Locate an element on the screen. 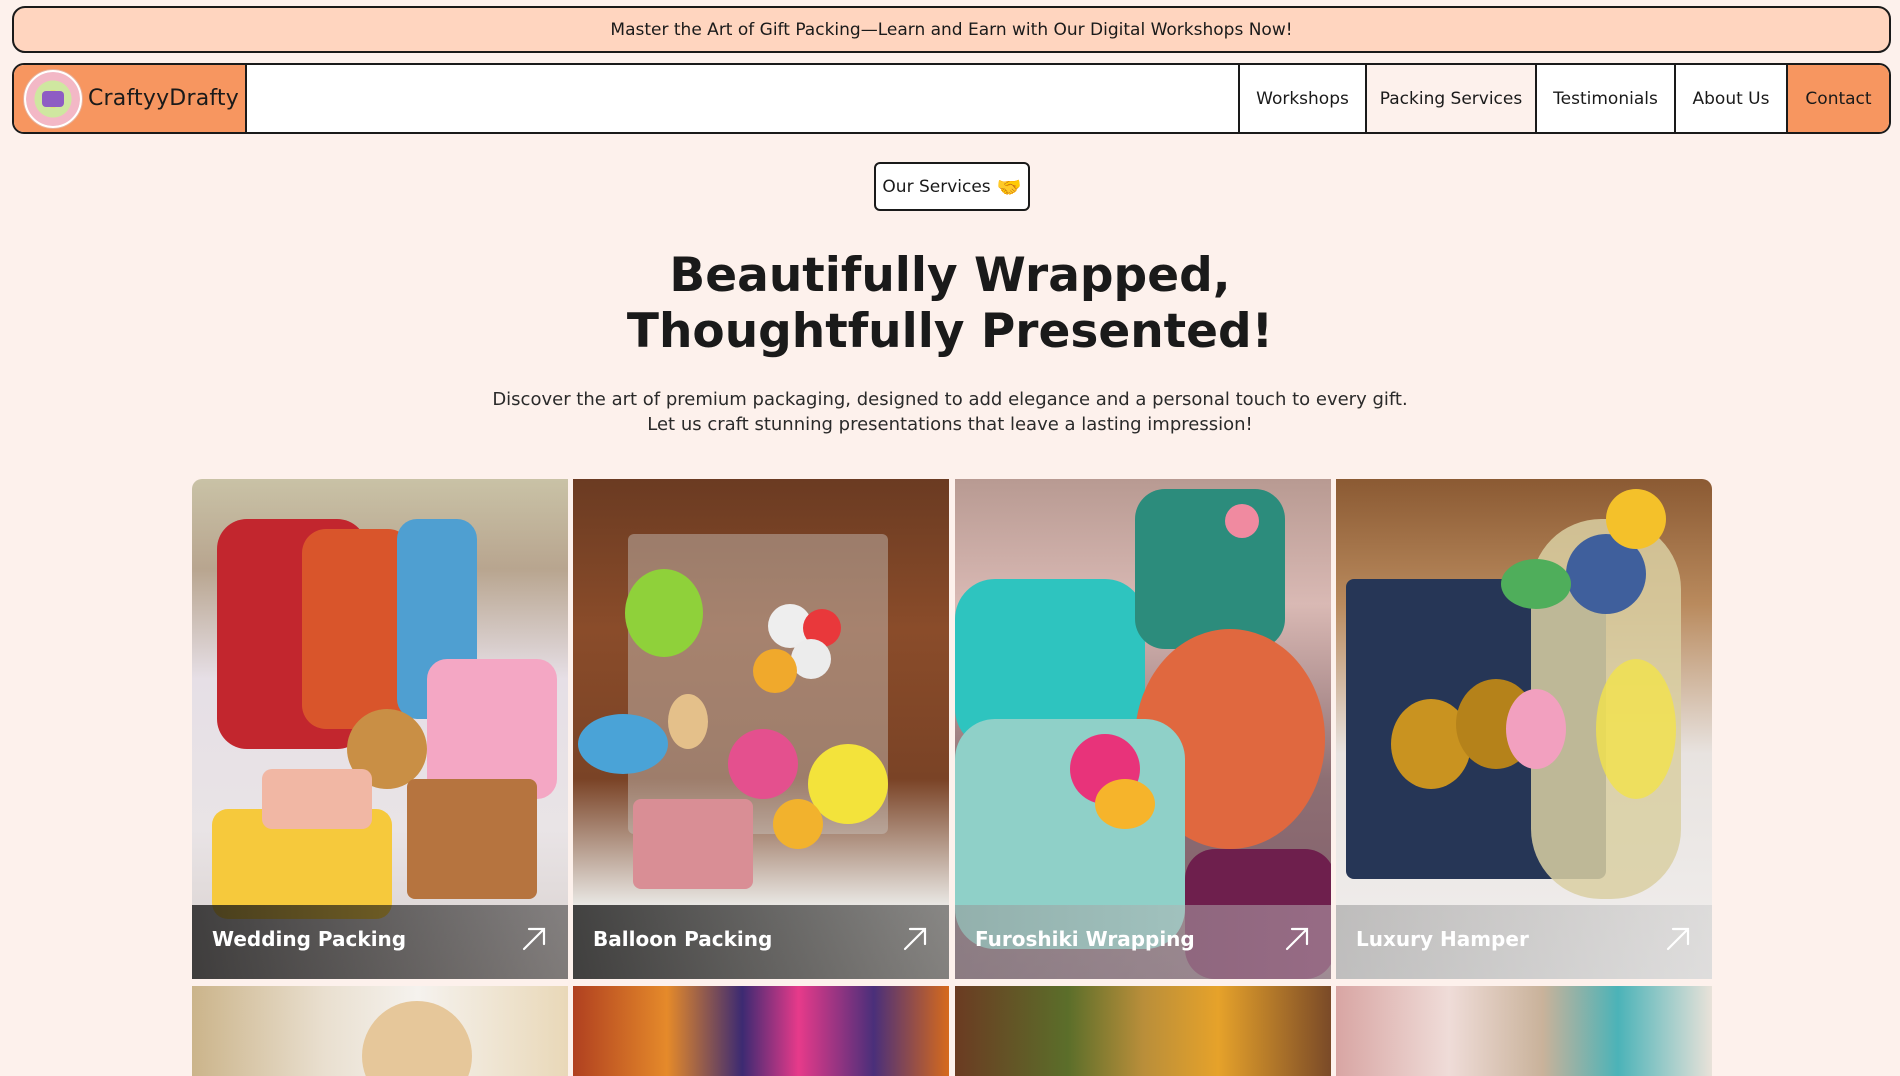 This screenshot has width=1900, height=1076. brand-logo is located at coordinates (53, 98).